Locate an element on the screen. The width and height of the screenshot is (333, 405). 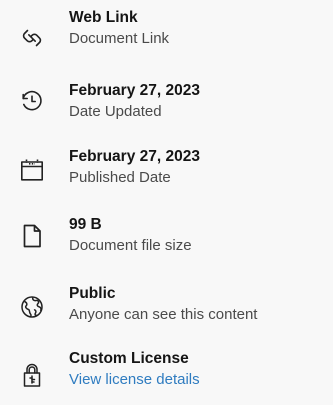
detail-subtitle: Anyone can see this content is located at coordinates (163, 314).